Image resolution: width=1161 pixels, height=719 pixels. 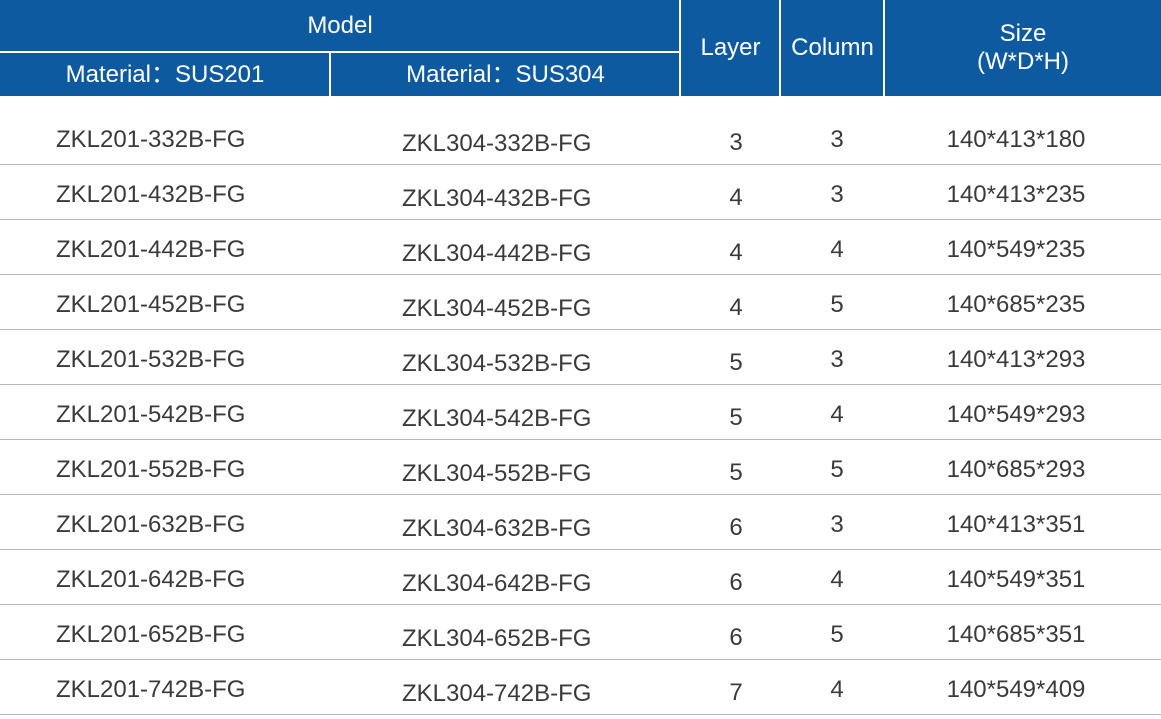 I want to click on cell-model-sus304: ZKL304-642B-FG, so click(x=497, y=583).